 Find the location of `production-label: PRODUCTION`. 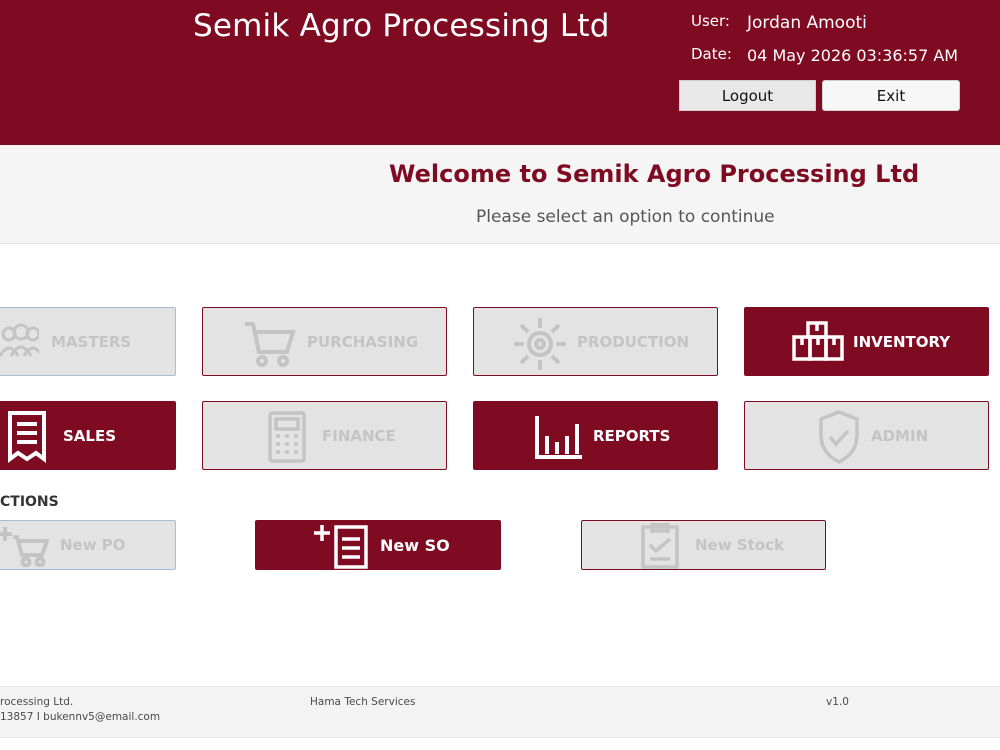

production-label: PRODUCTION is located at coordinates (633, 341).